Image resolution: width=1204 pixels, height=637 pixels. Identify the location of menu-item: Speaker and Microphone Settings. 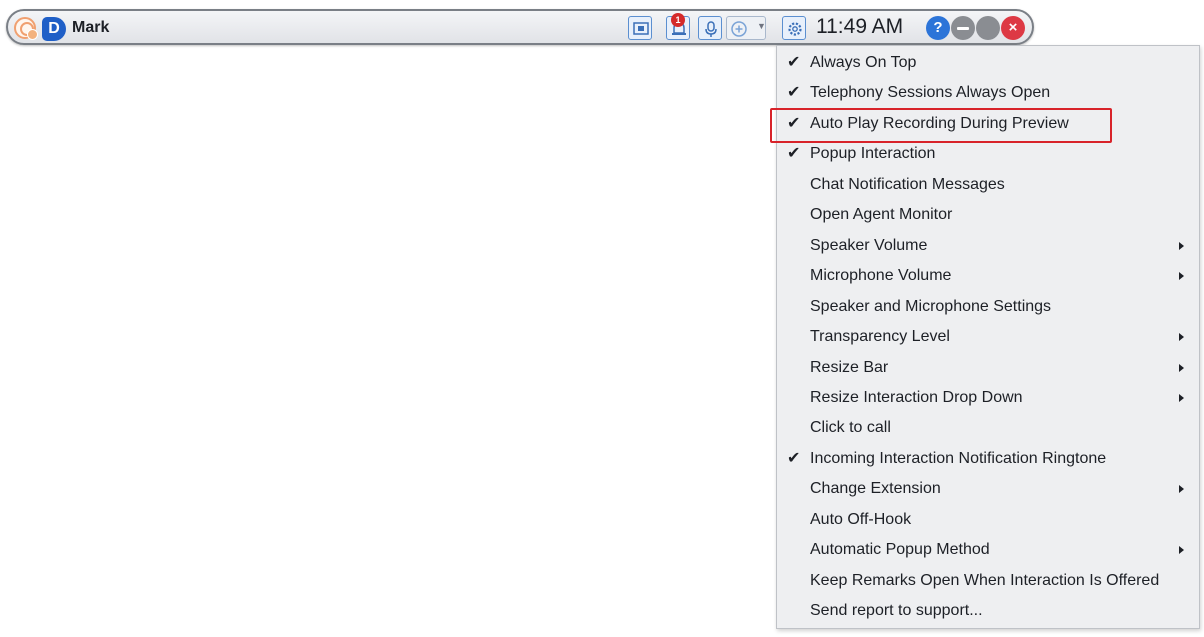
(988, 307).